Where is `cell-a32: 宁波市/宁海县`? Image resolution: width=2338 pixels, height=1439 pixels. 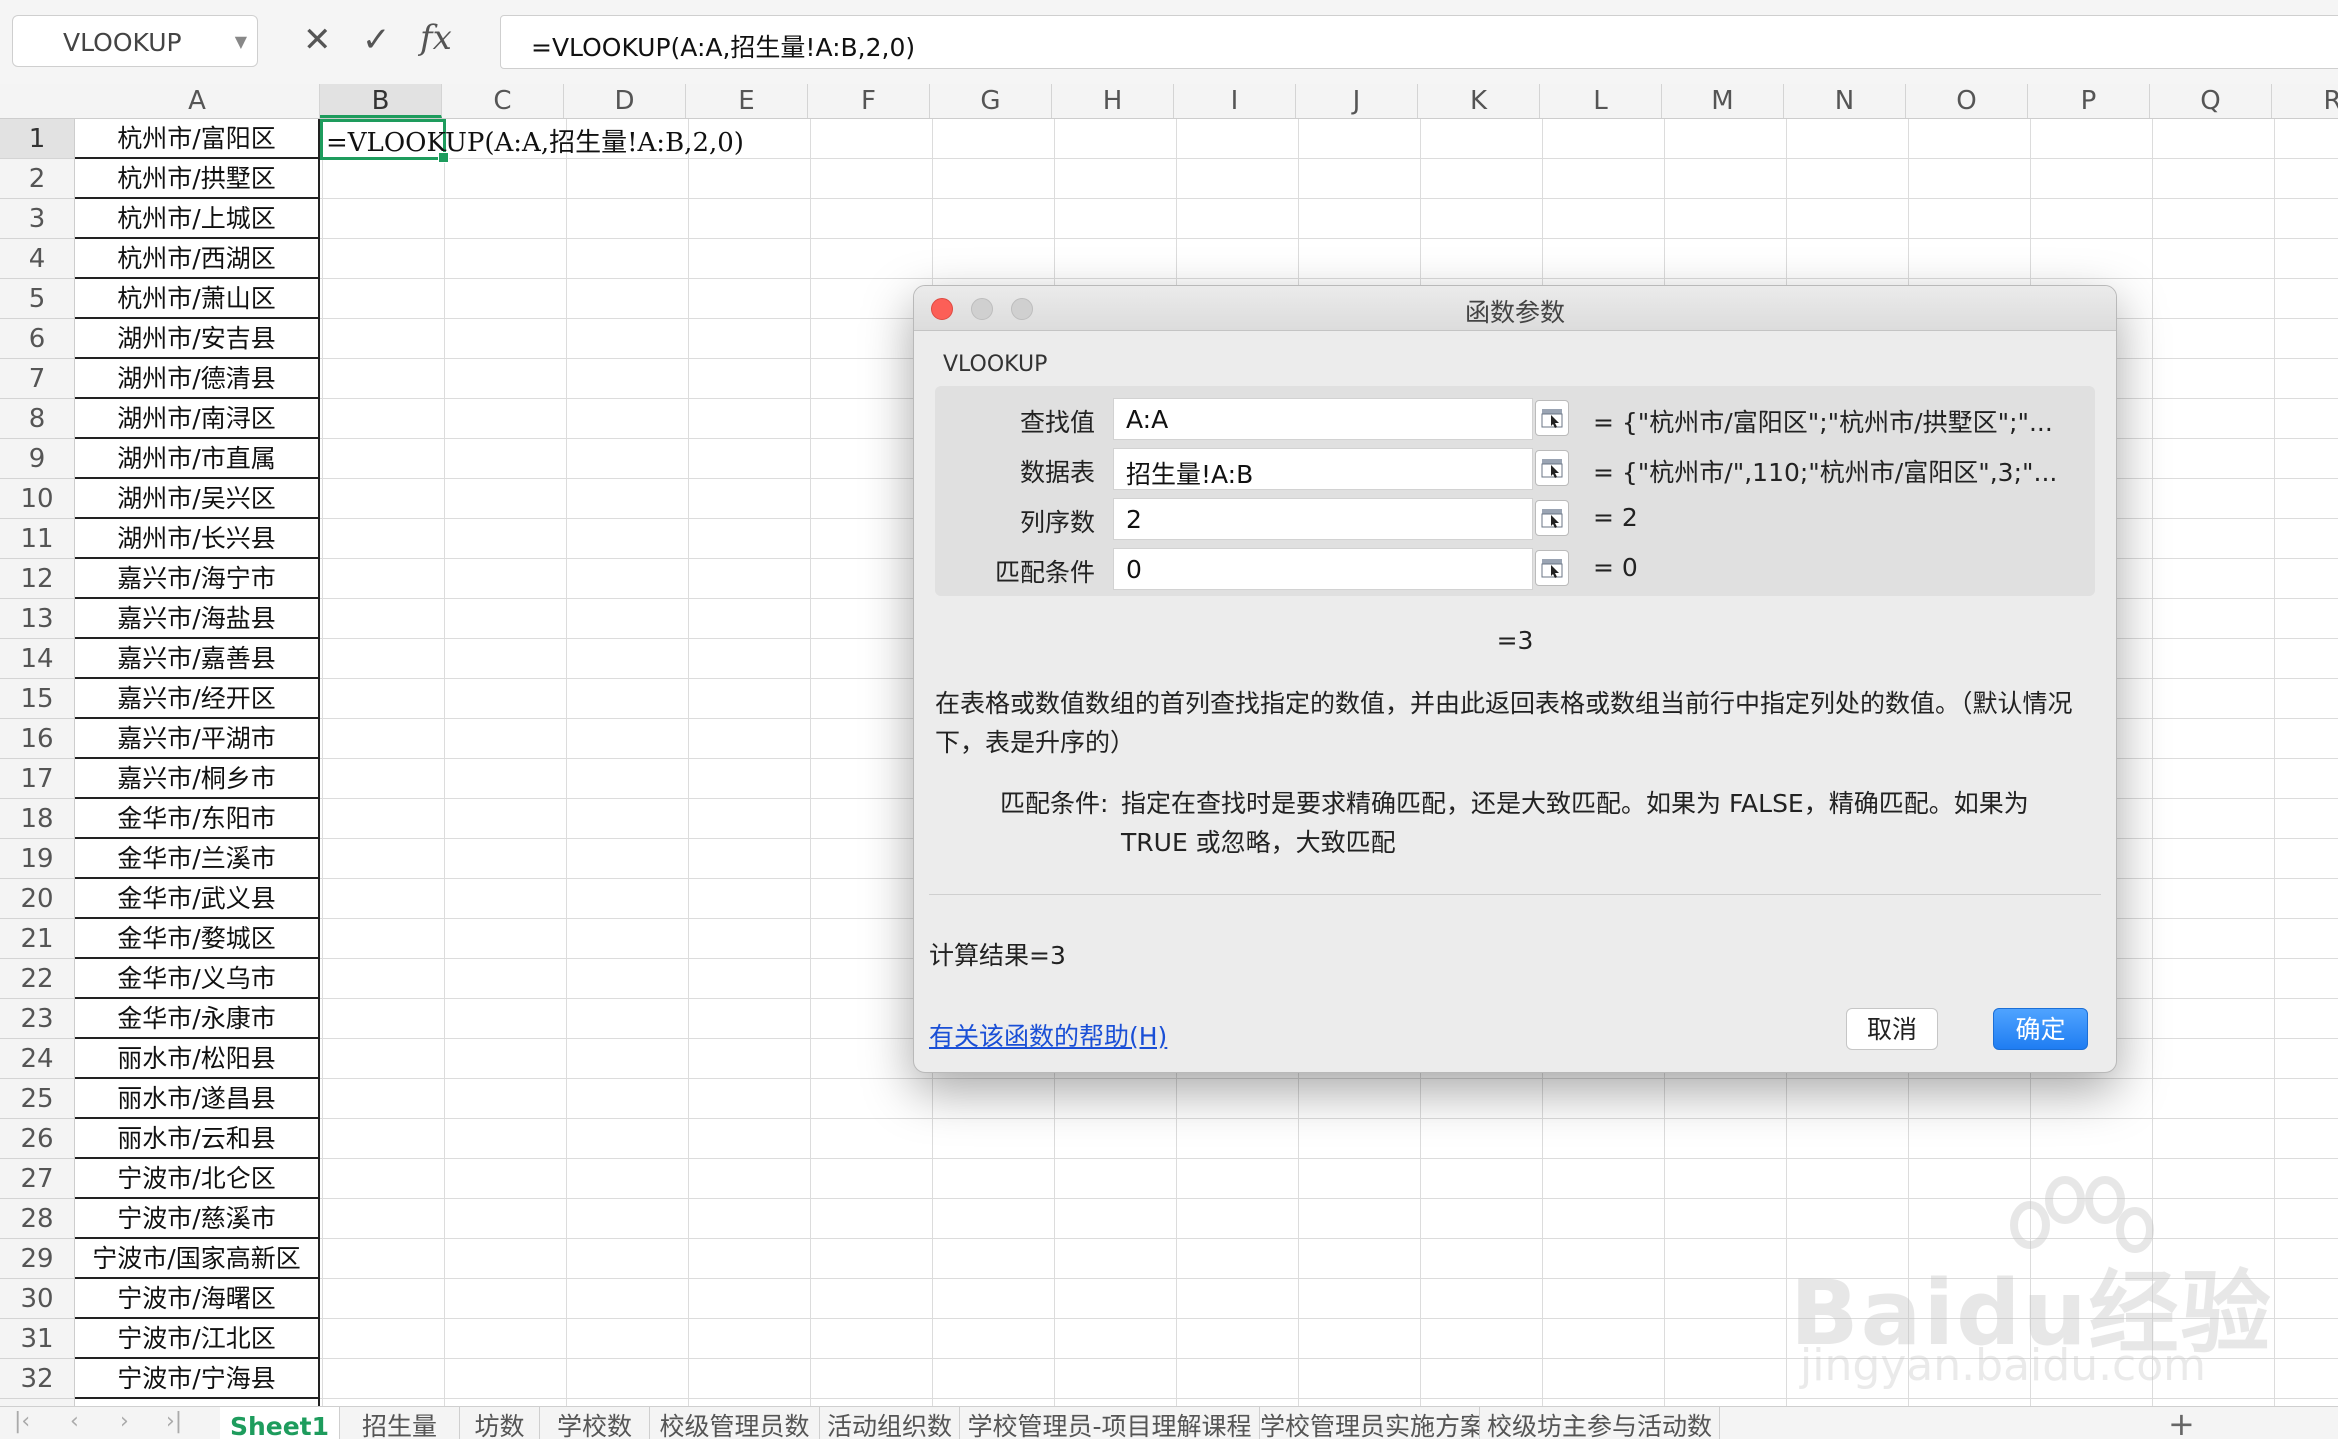
cell-a32: 宁波市/宁海县 is located at coordinates (196, 1379).